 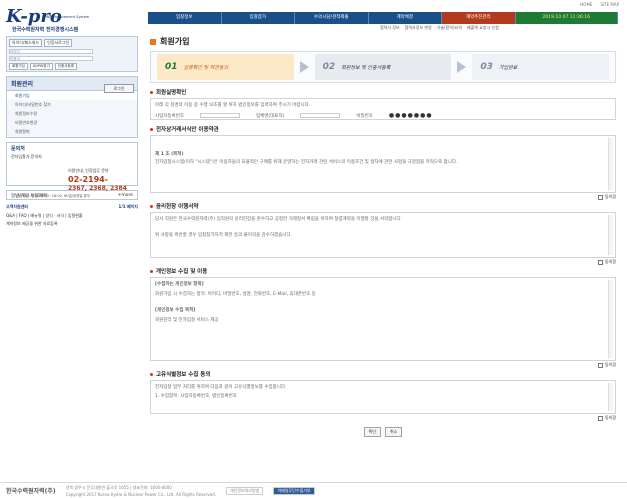 I want to click on notice-page: 1/1 페이지, so click(x=128, y=206).